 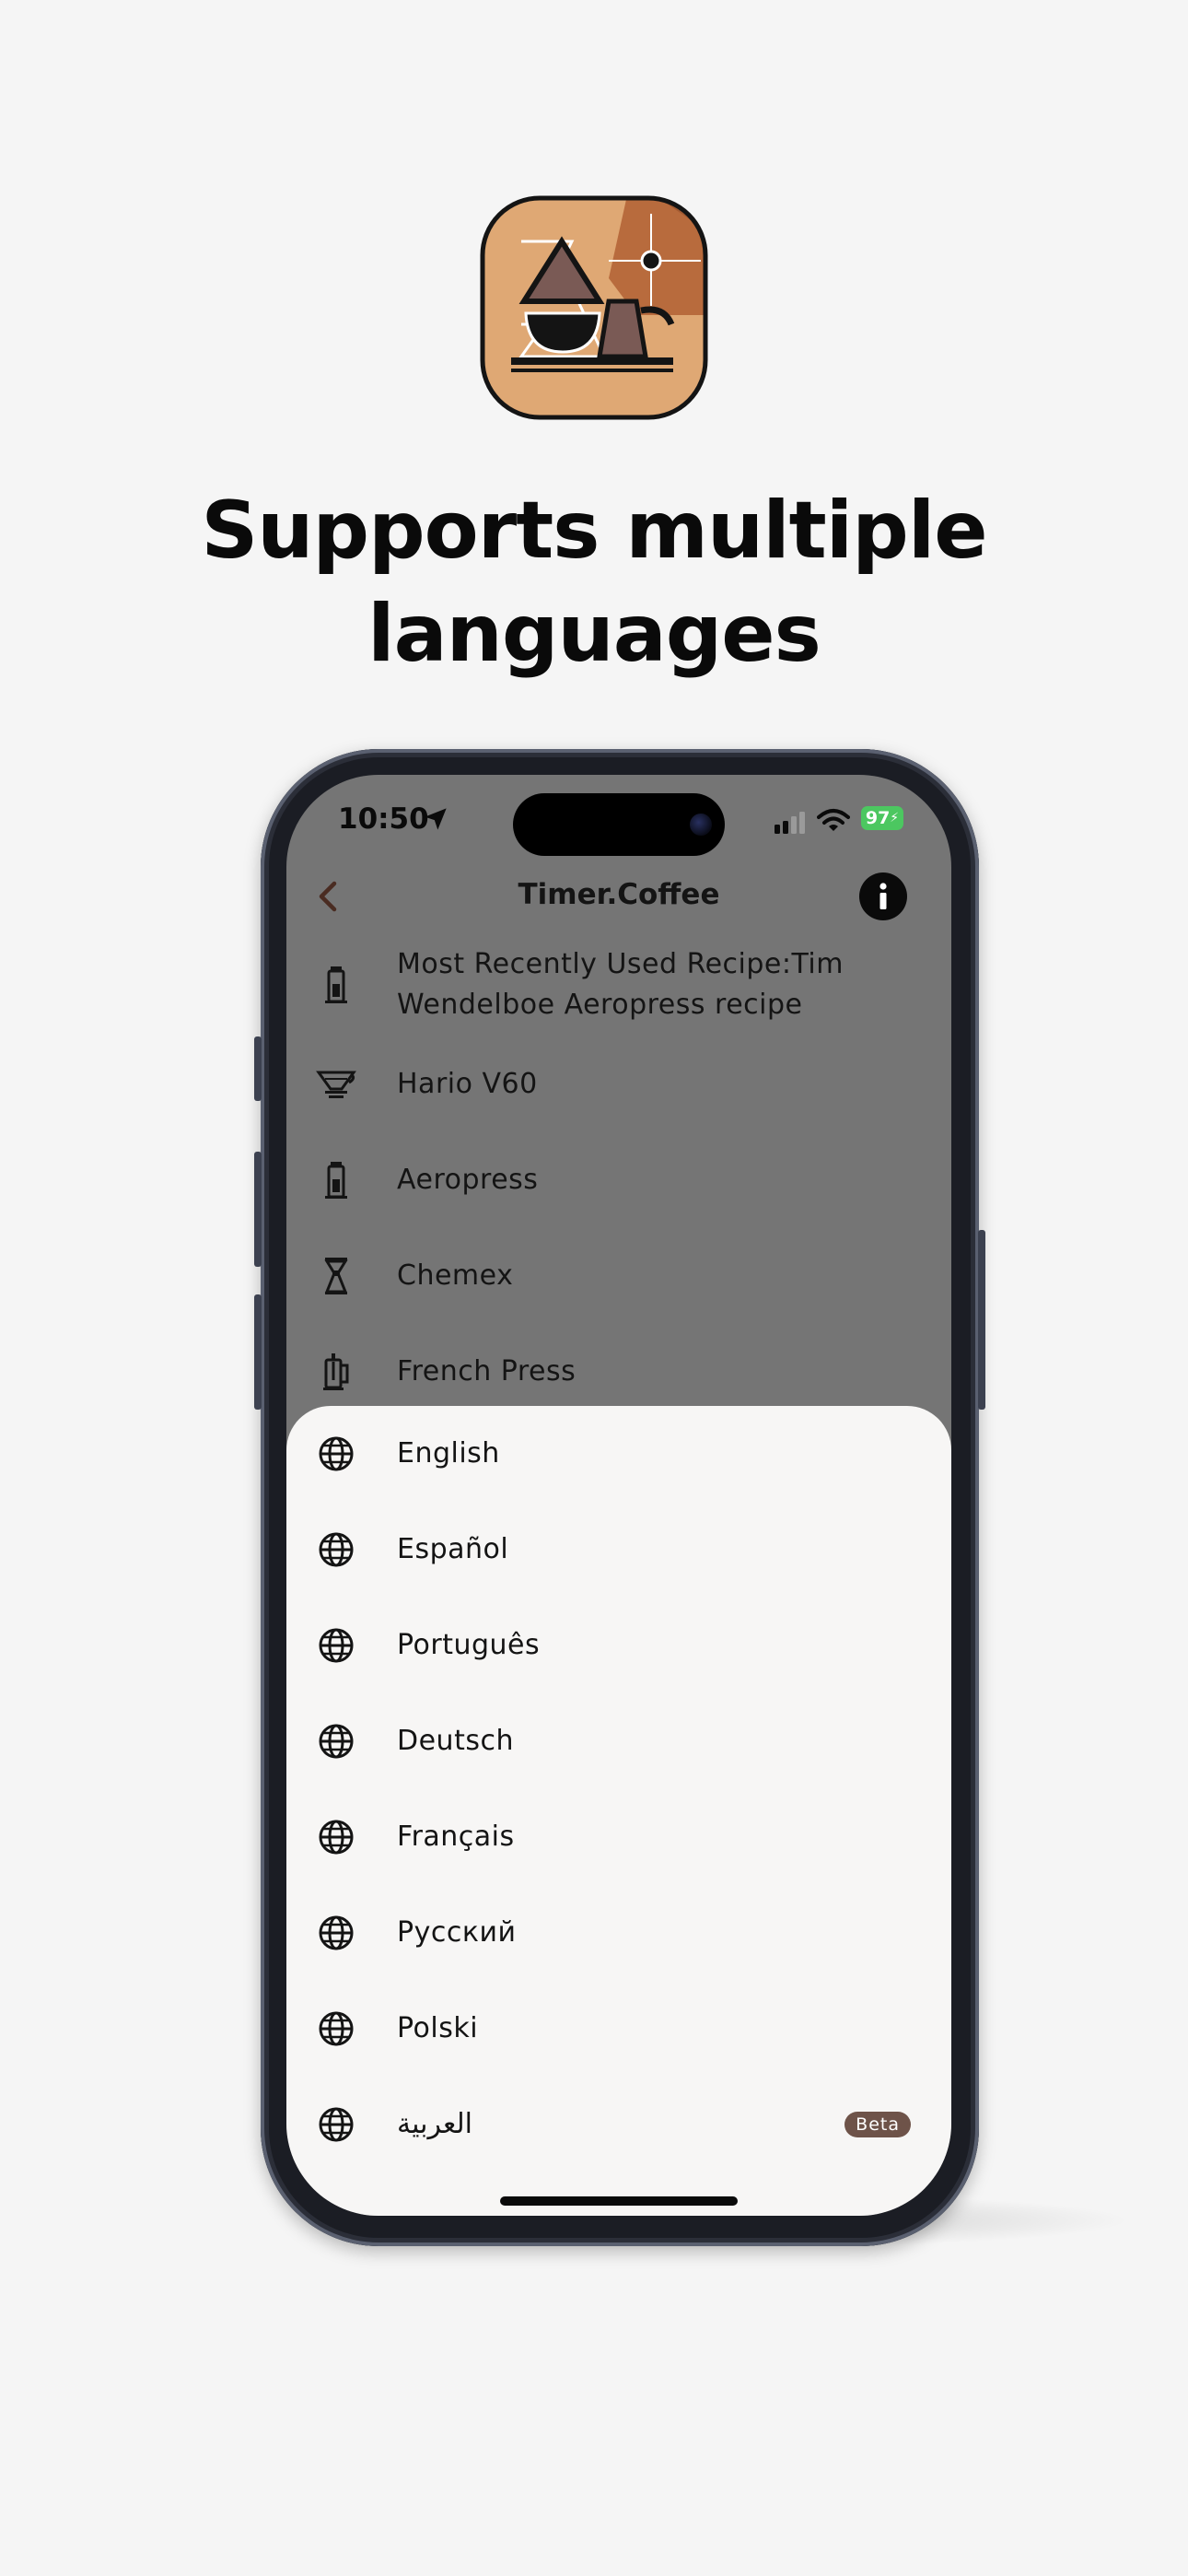 I want to click on info-icon, so click(x=883, y=896).